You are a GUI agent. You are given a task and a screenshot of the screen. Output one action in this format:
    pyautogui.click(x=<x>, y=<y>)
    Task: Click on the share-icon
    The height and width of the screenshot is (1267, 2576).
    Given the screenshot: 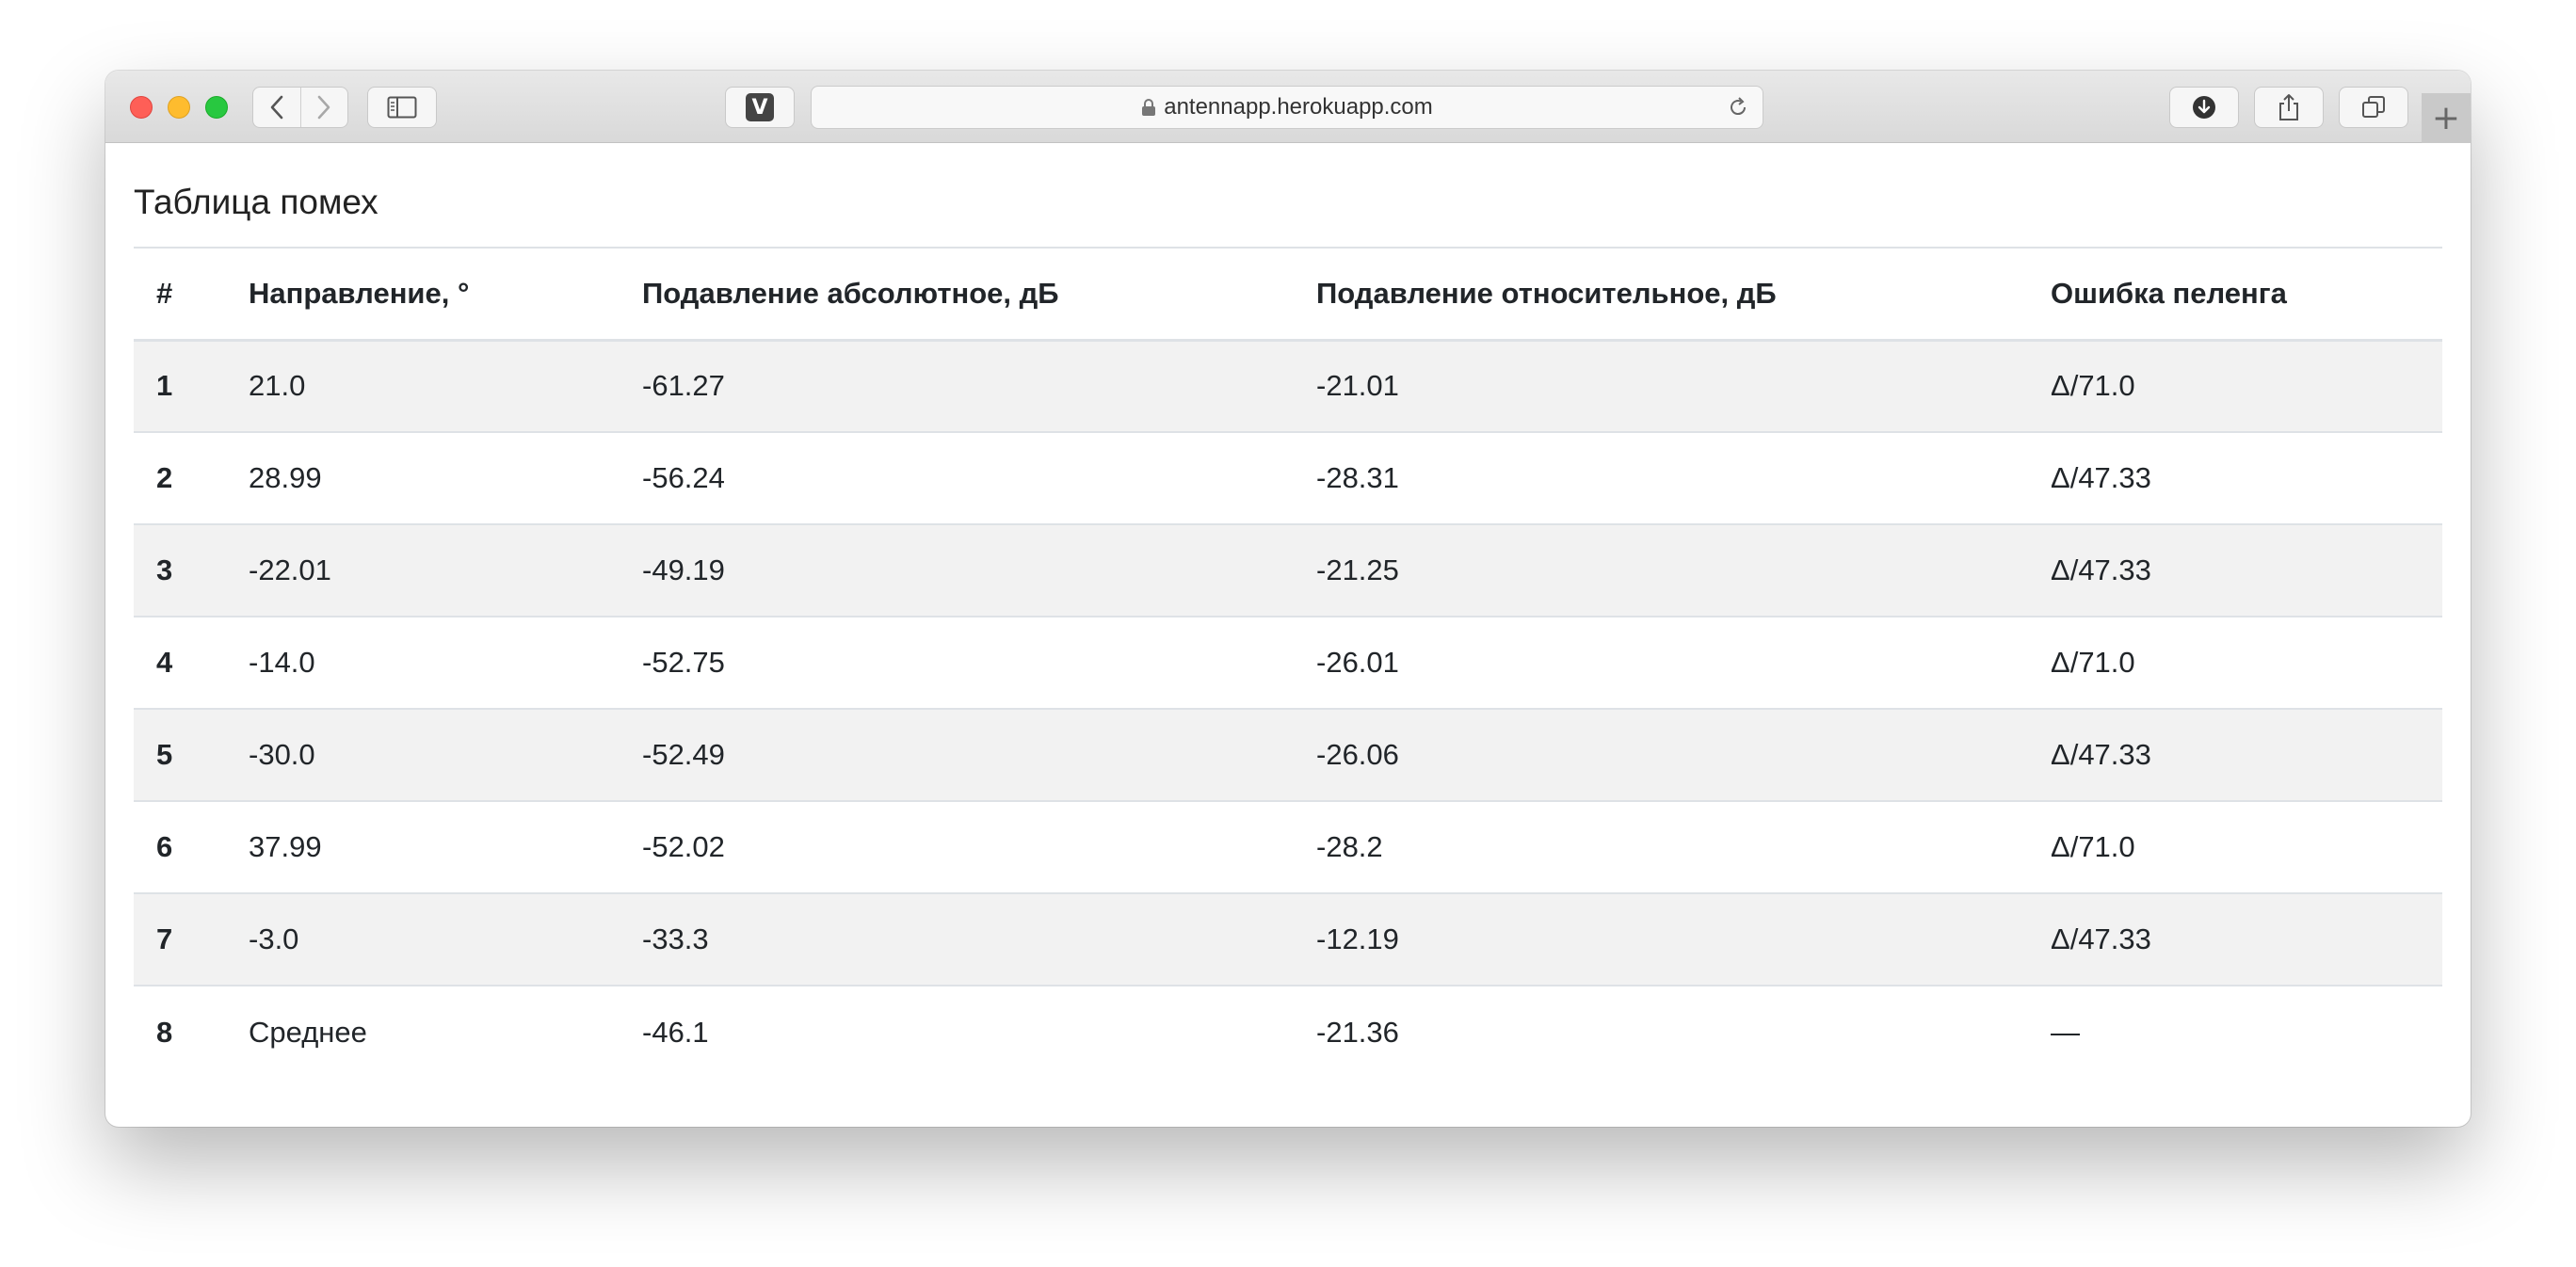 What is the action you would take?
    pyautogui.click(x=2288, y=107)
    